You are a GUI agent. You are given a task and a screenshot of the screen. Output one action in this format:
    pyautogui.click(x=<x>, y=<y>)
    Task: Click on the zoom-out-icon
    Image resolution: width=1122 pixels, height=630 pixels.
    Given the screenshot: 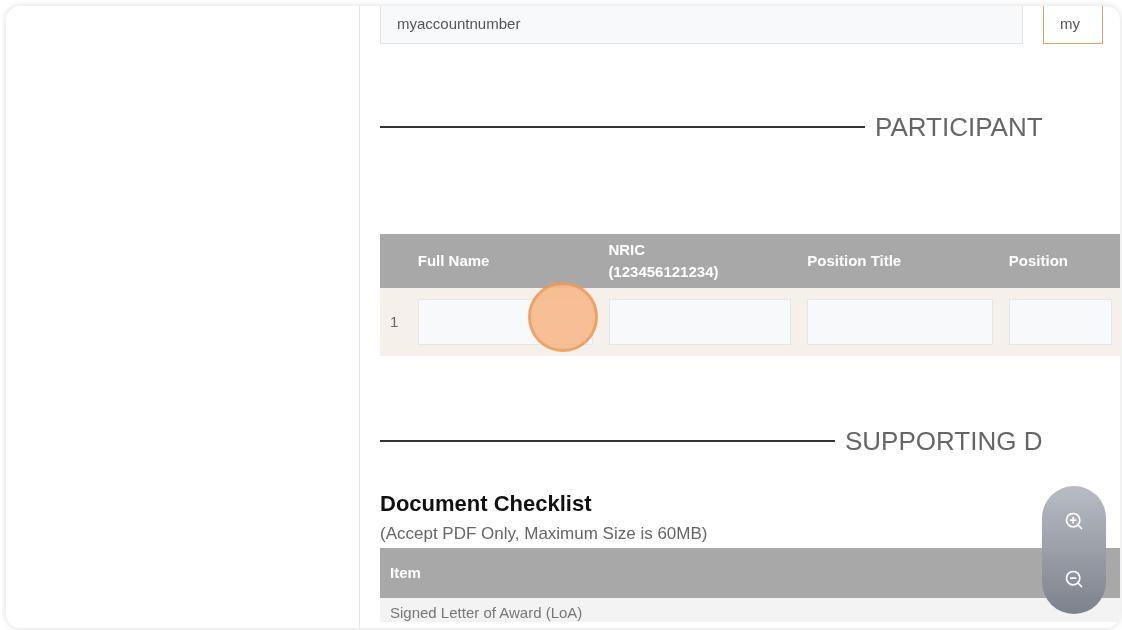 What is the action you would take?
    pyautogui.click(x=1074, y=579)
    